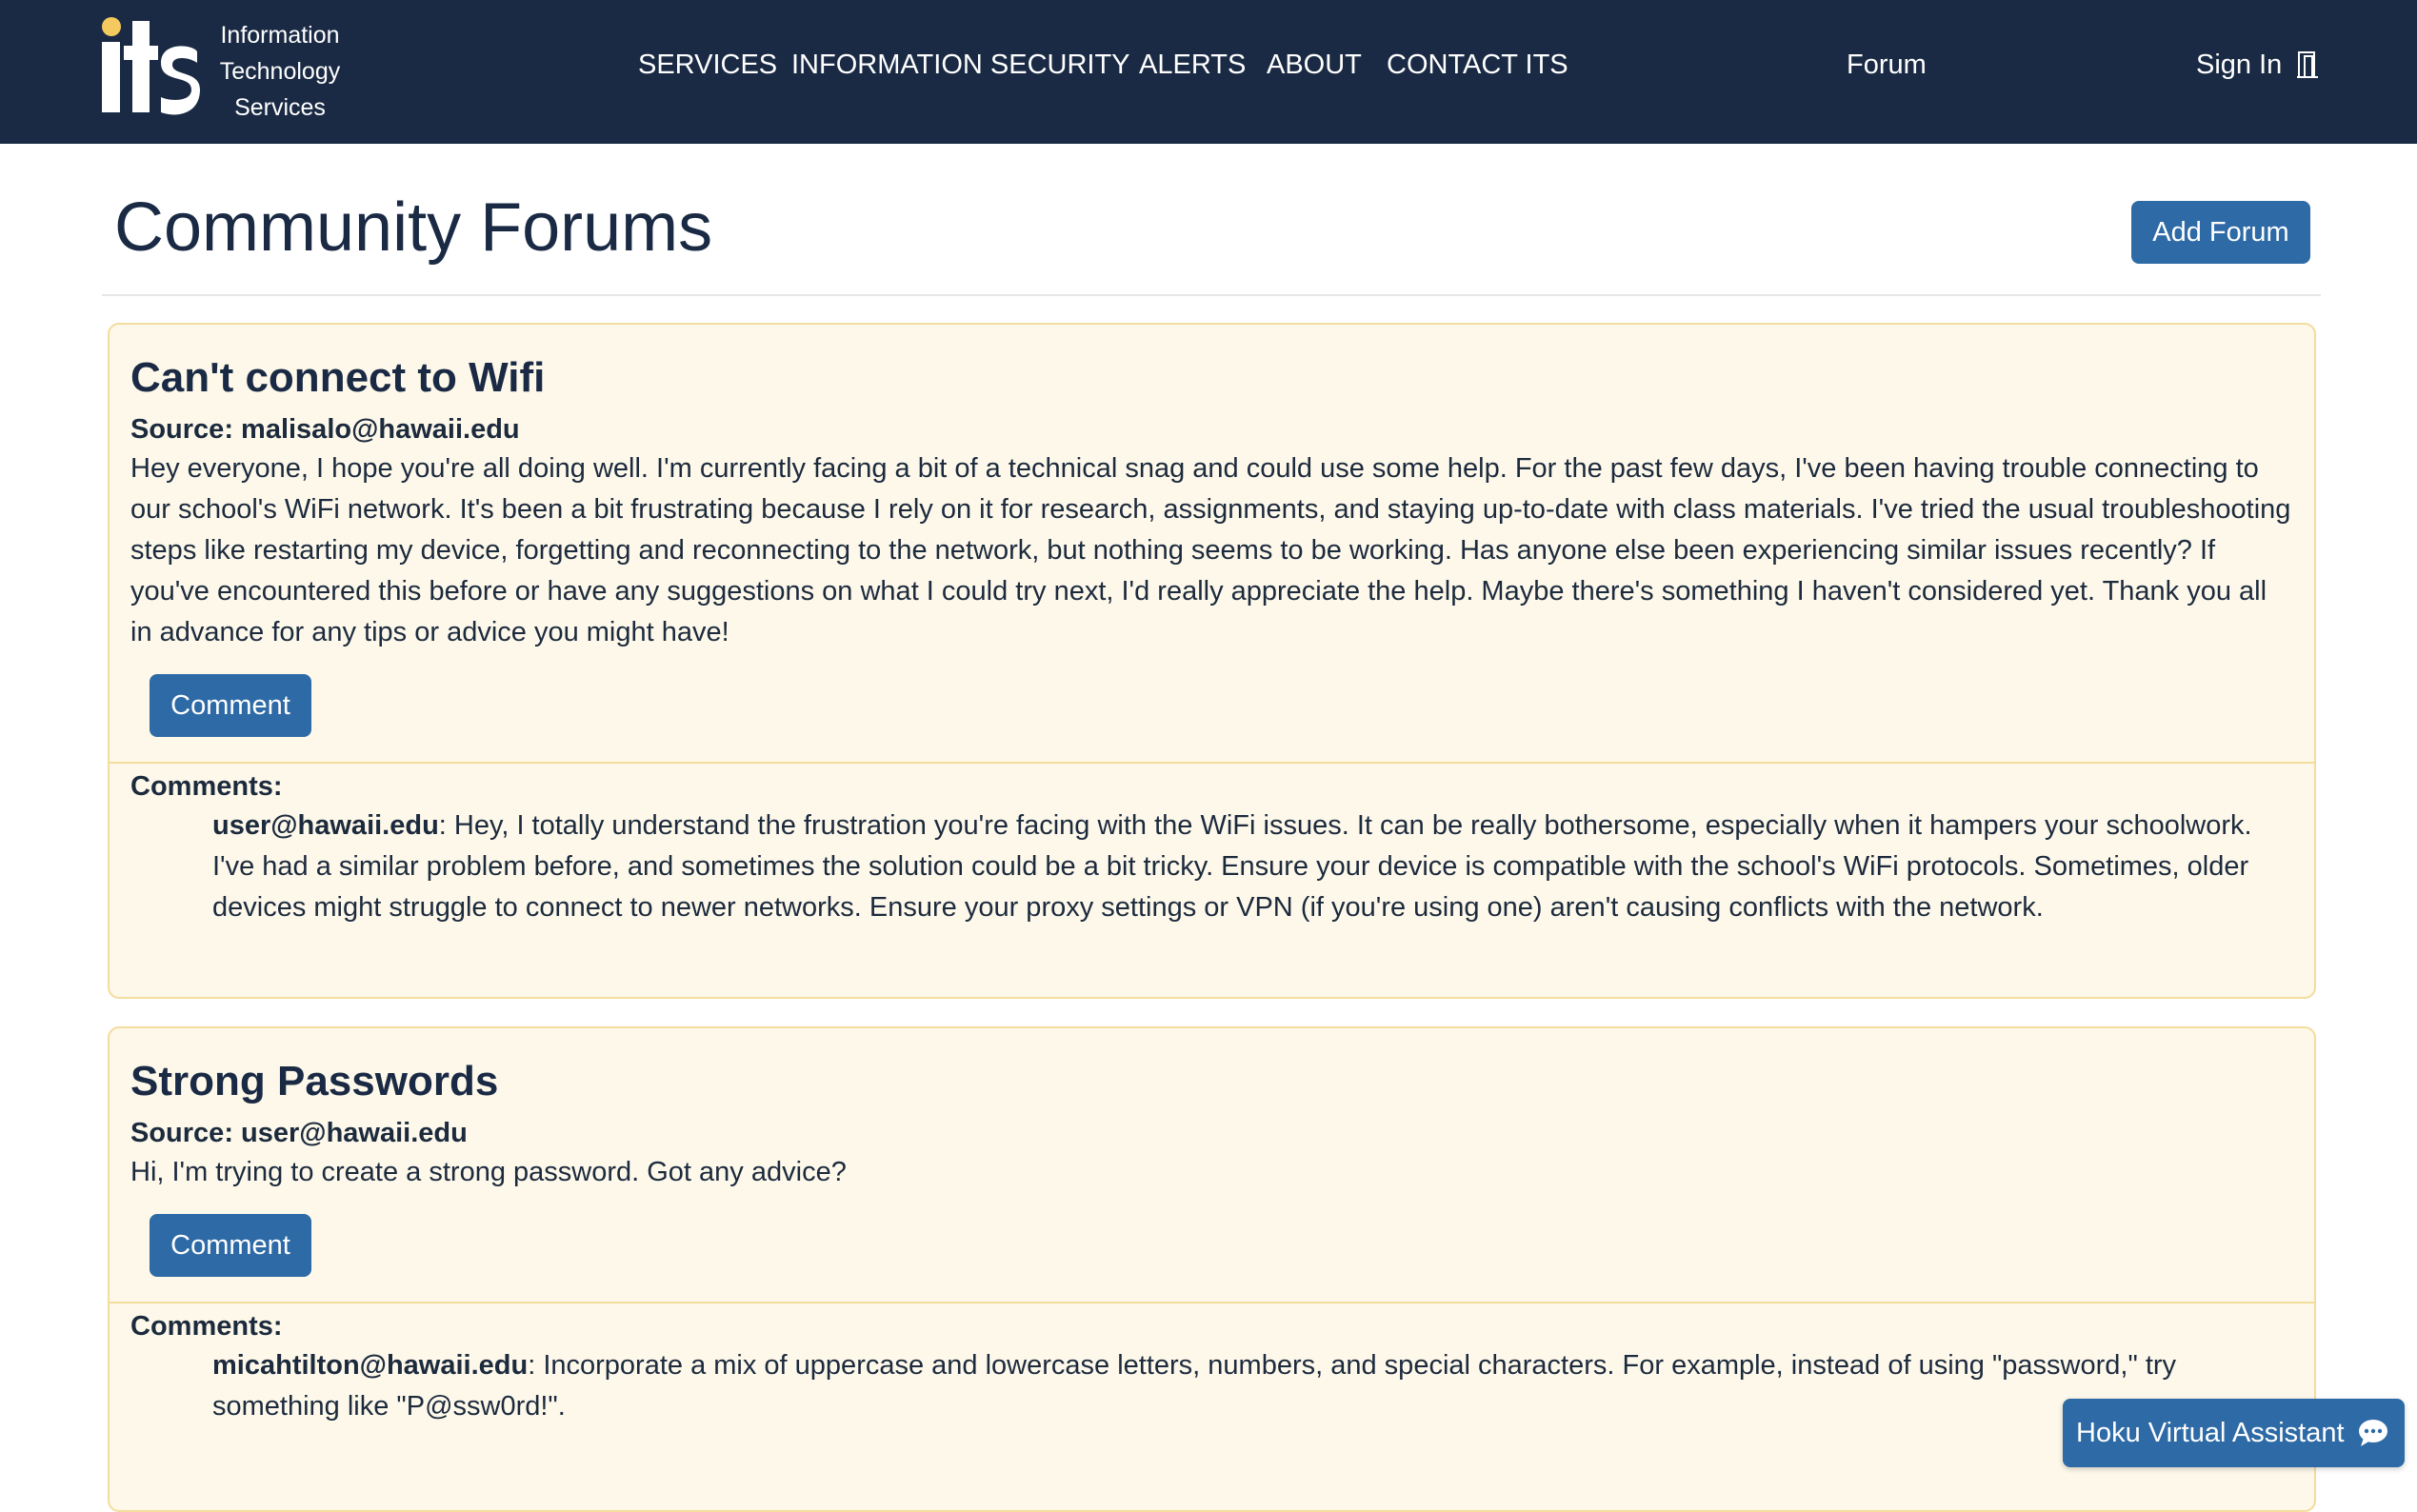  What do you see at coordinates (2239, 65) in the screenshot?
I see `sign-in-label: Sign In` at bounding box center [2239, 65].